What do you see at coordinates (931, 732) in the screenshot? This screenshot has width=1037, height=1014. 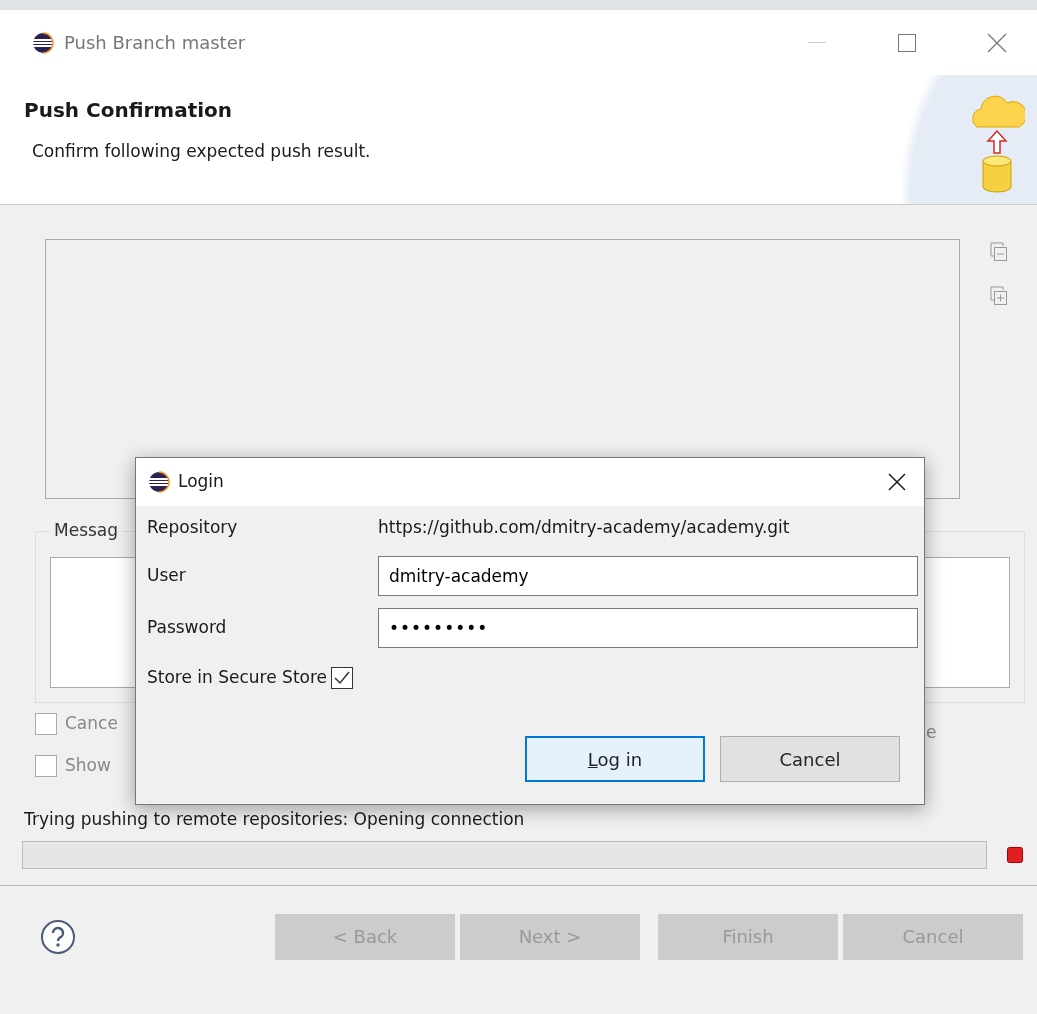 I see `option-label: e` at bounding box center [931, 732].